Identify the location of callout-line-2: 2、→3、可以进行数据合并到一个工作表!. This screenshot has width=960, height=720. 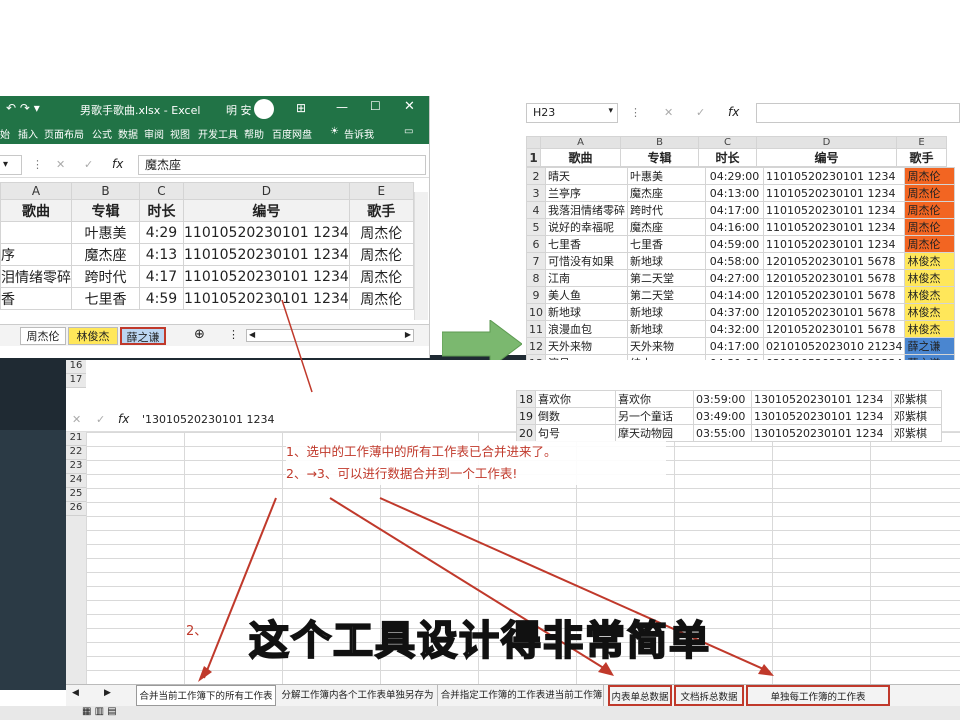
(402, 473).